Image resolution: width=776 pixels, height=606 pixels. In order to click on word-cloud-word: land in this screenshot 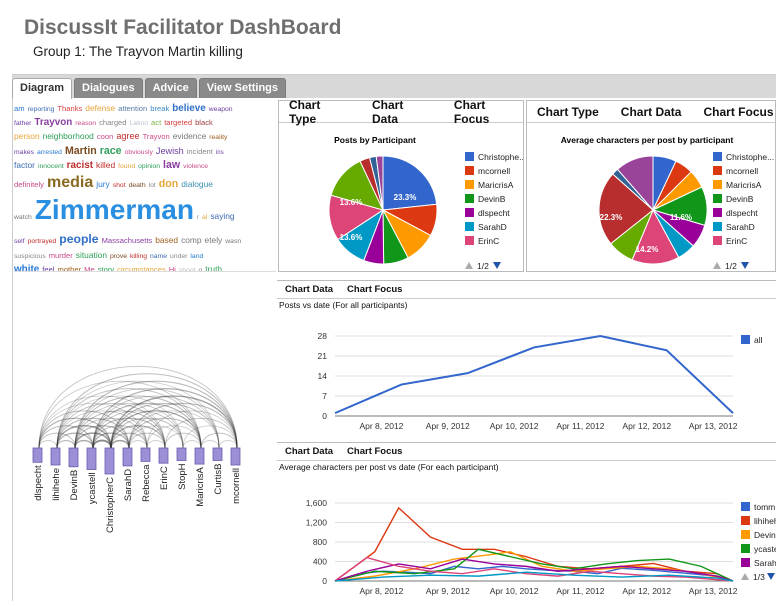, I will do `click(196, 256)`.